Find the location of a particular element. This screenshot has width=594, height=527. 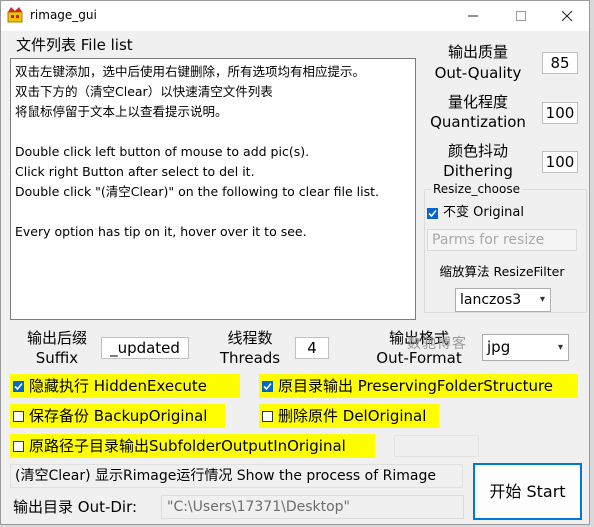

resize-parms-input: Parms for resize is located at coordinates (502, 240).